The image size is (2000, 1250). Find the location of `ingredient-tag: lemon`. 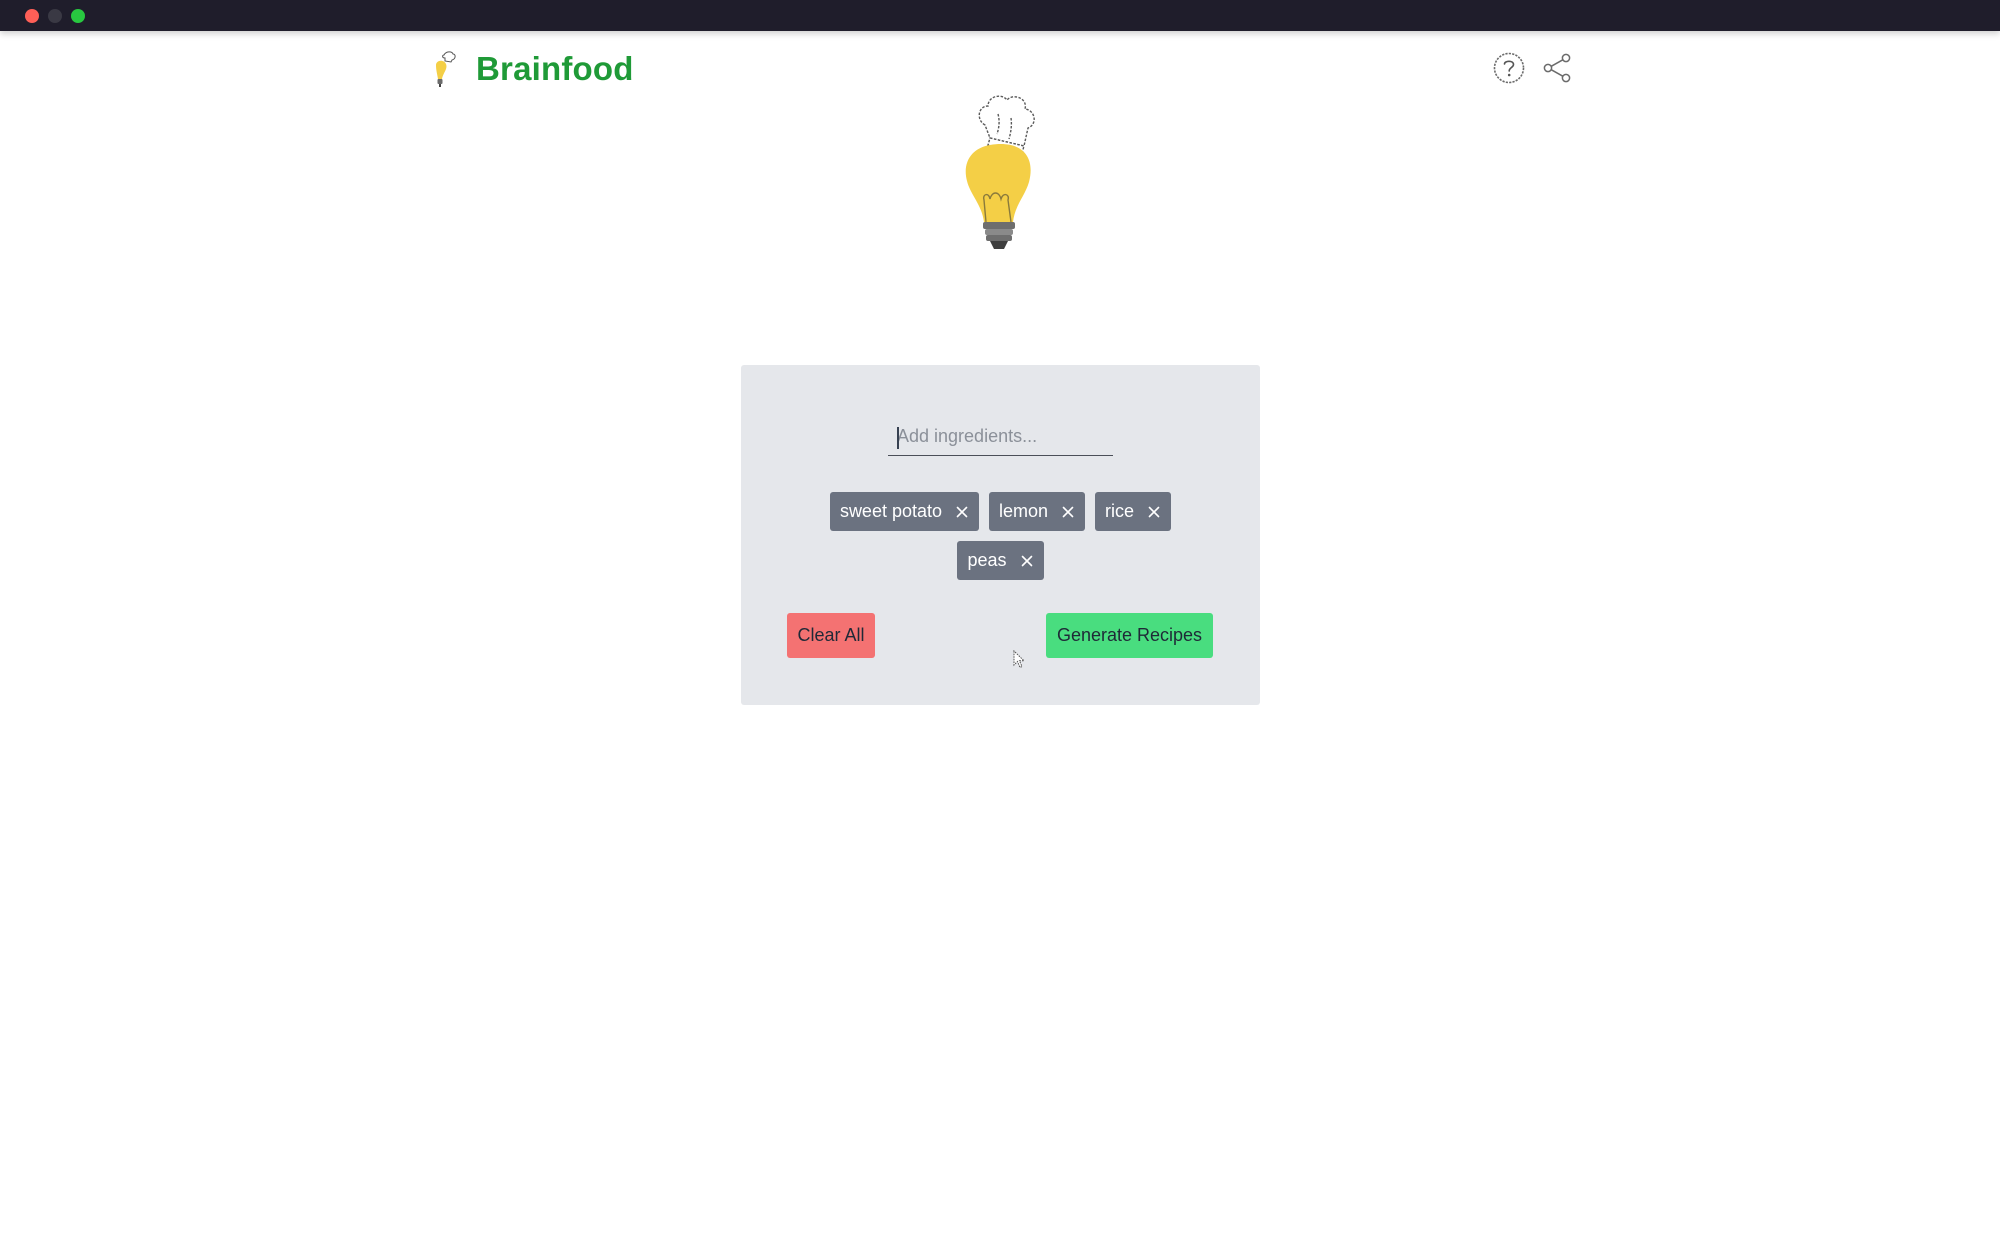

ingredient-tag: lemon is located at coordinates (1037, 511).